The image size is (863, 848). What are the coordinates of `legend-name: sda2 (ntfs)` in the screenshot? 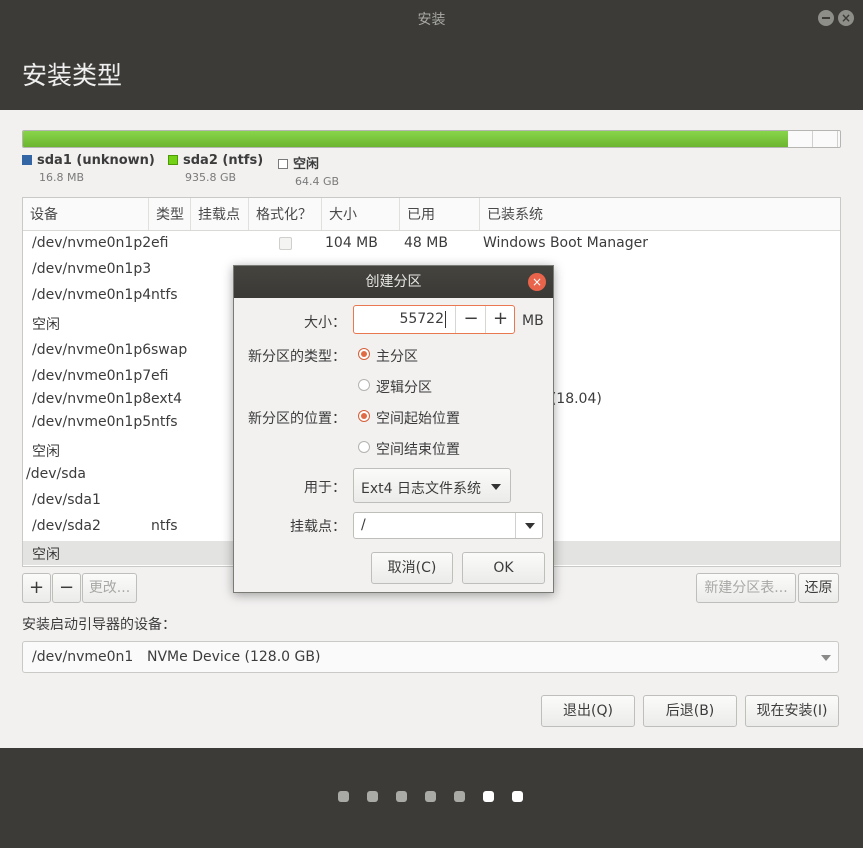 It's located at (223, 160).